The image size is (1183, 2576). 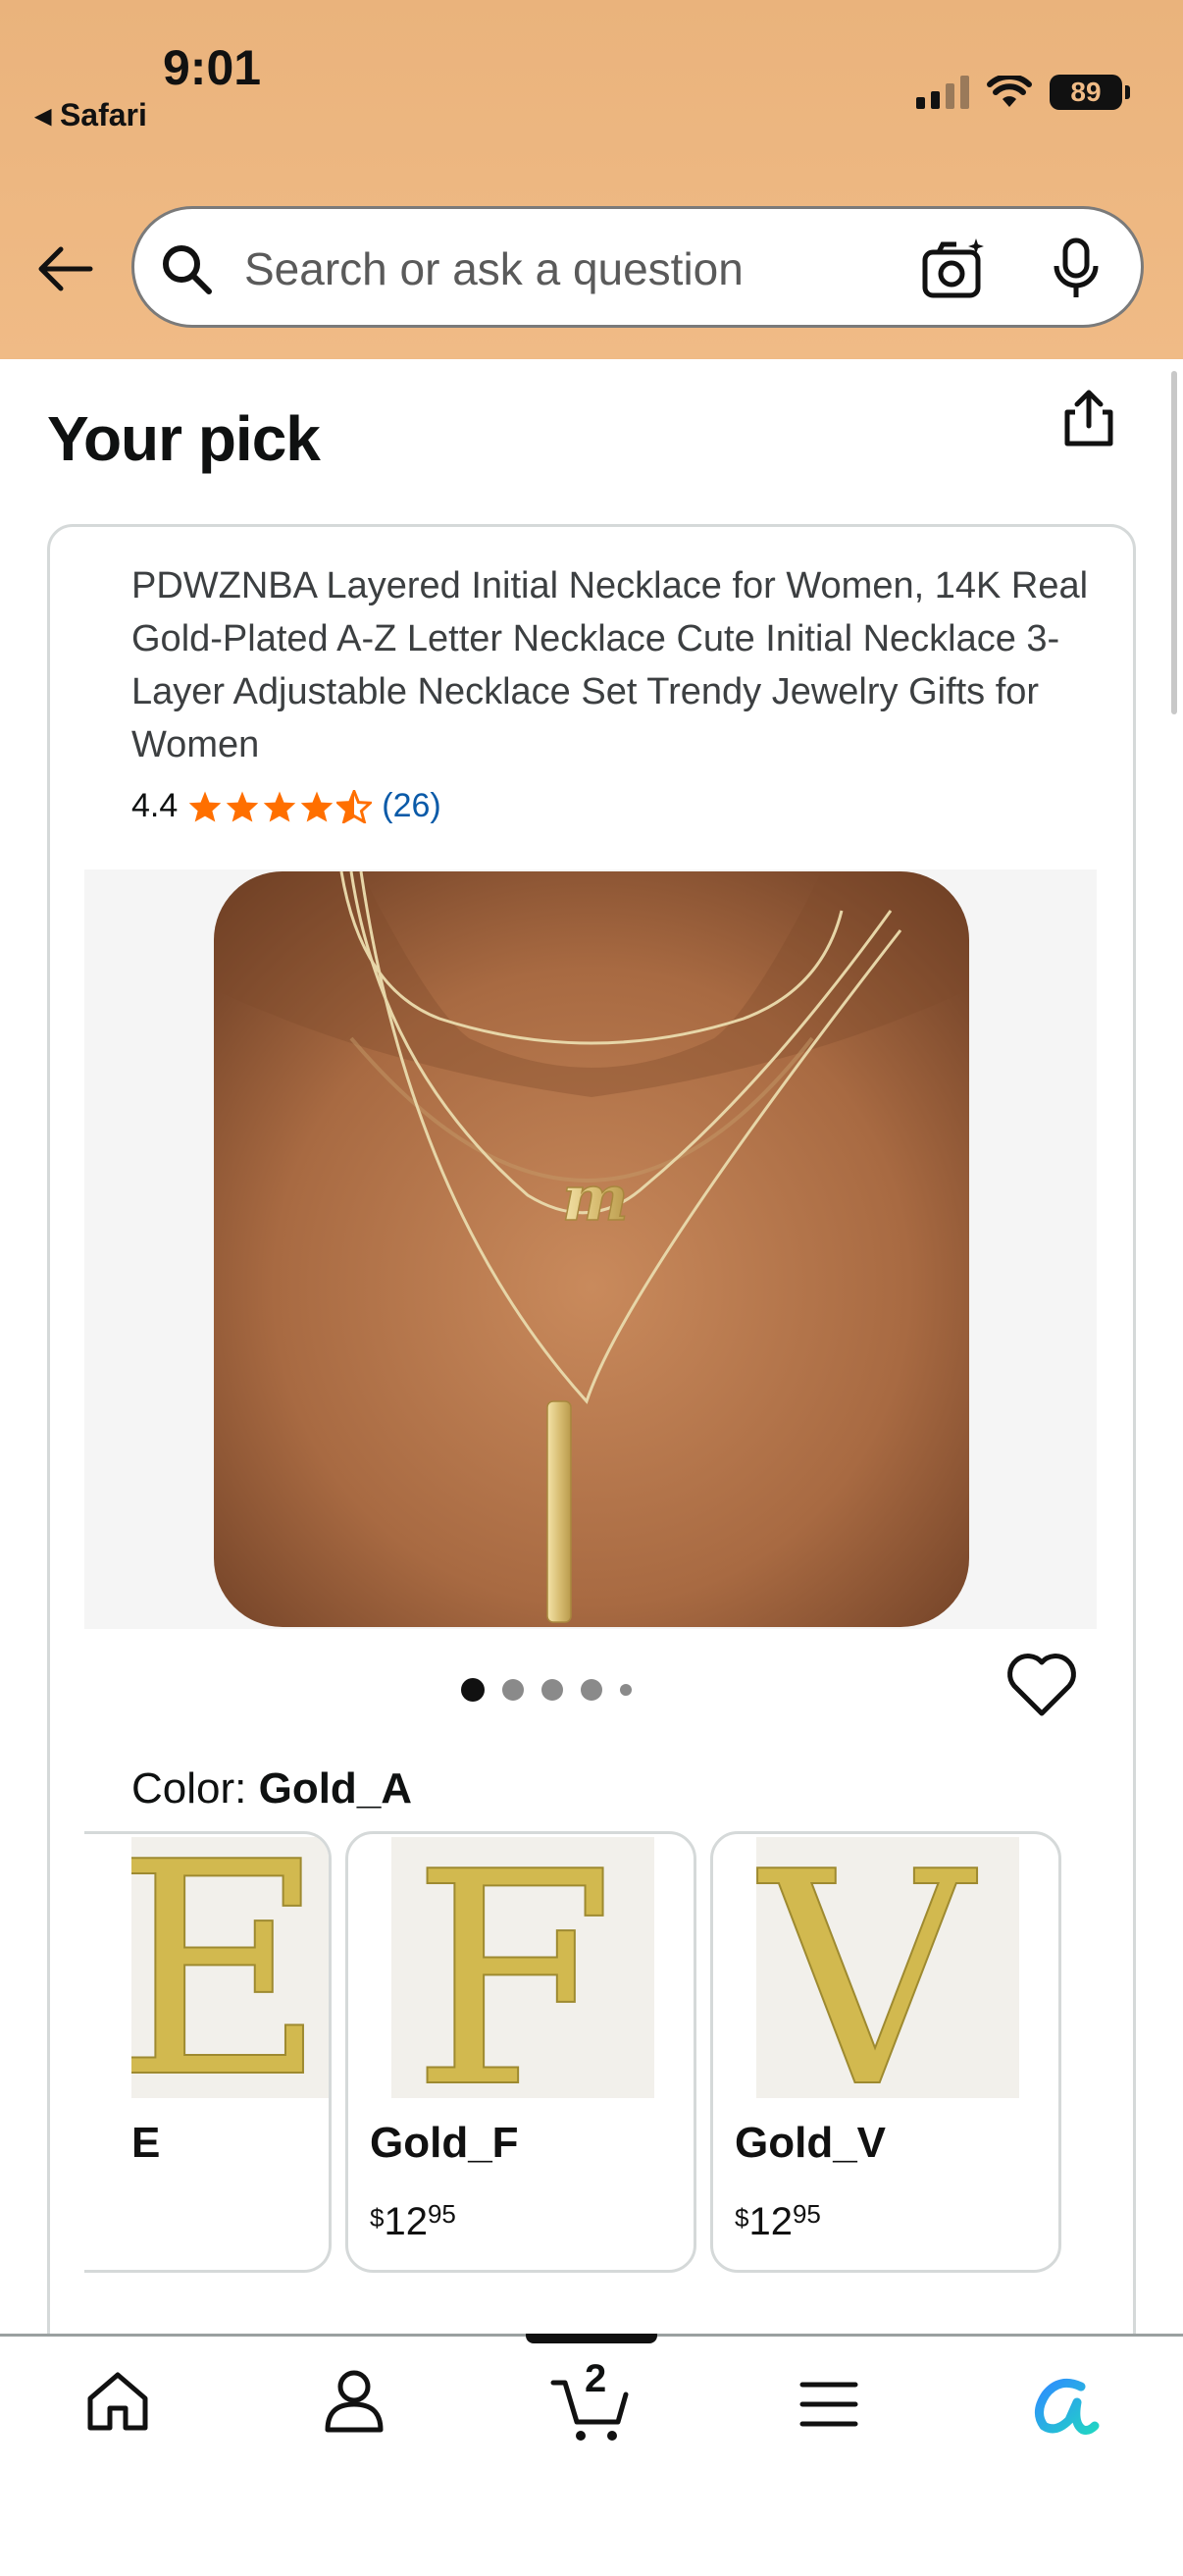 I want to click on status-icons: 89, so click(x=1023, y=92).